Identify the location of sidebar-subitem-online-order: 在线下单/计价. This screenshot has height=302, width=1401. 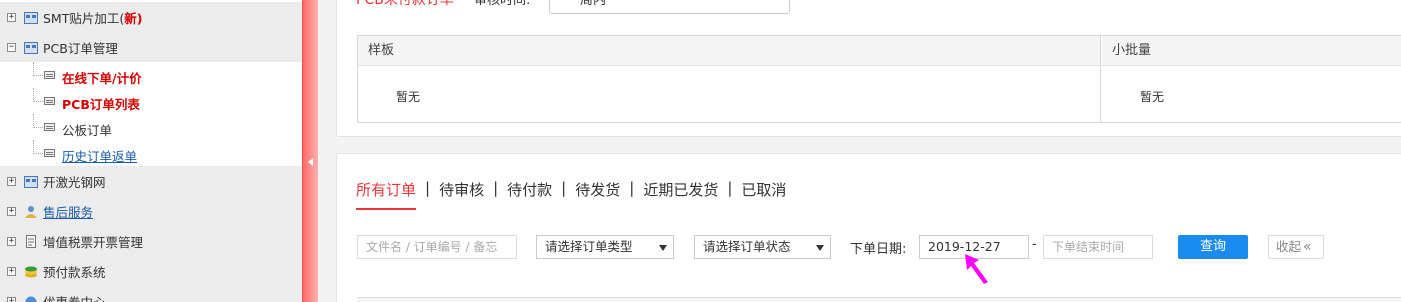
(151, 75).